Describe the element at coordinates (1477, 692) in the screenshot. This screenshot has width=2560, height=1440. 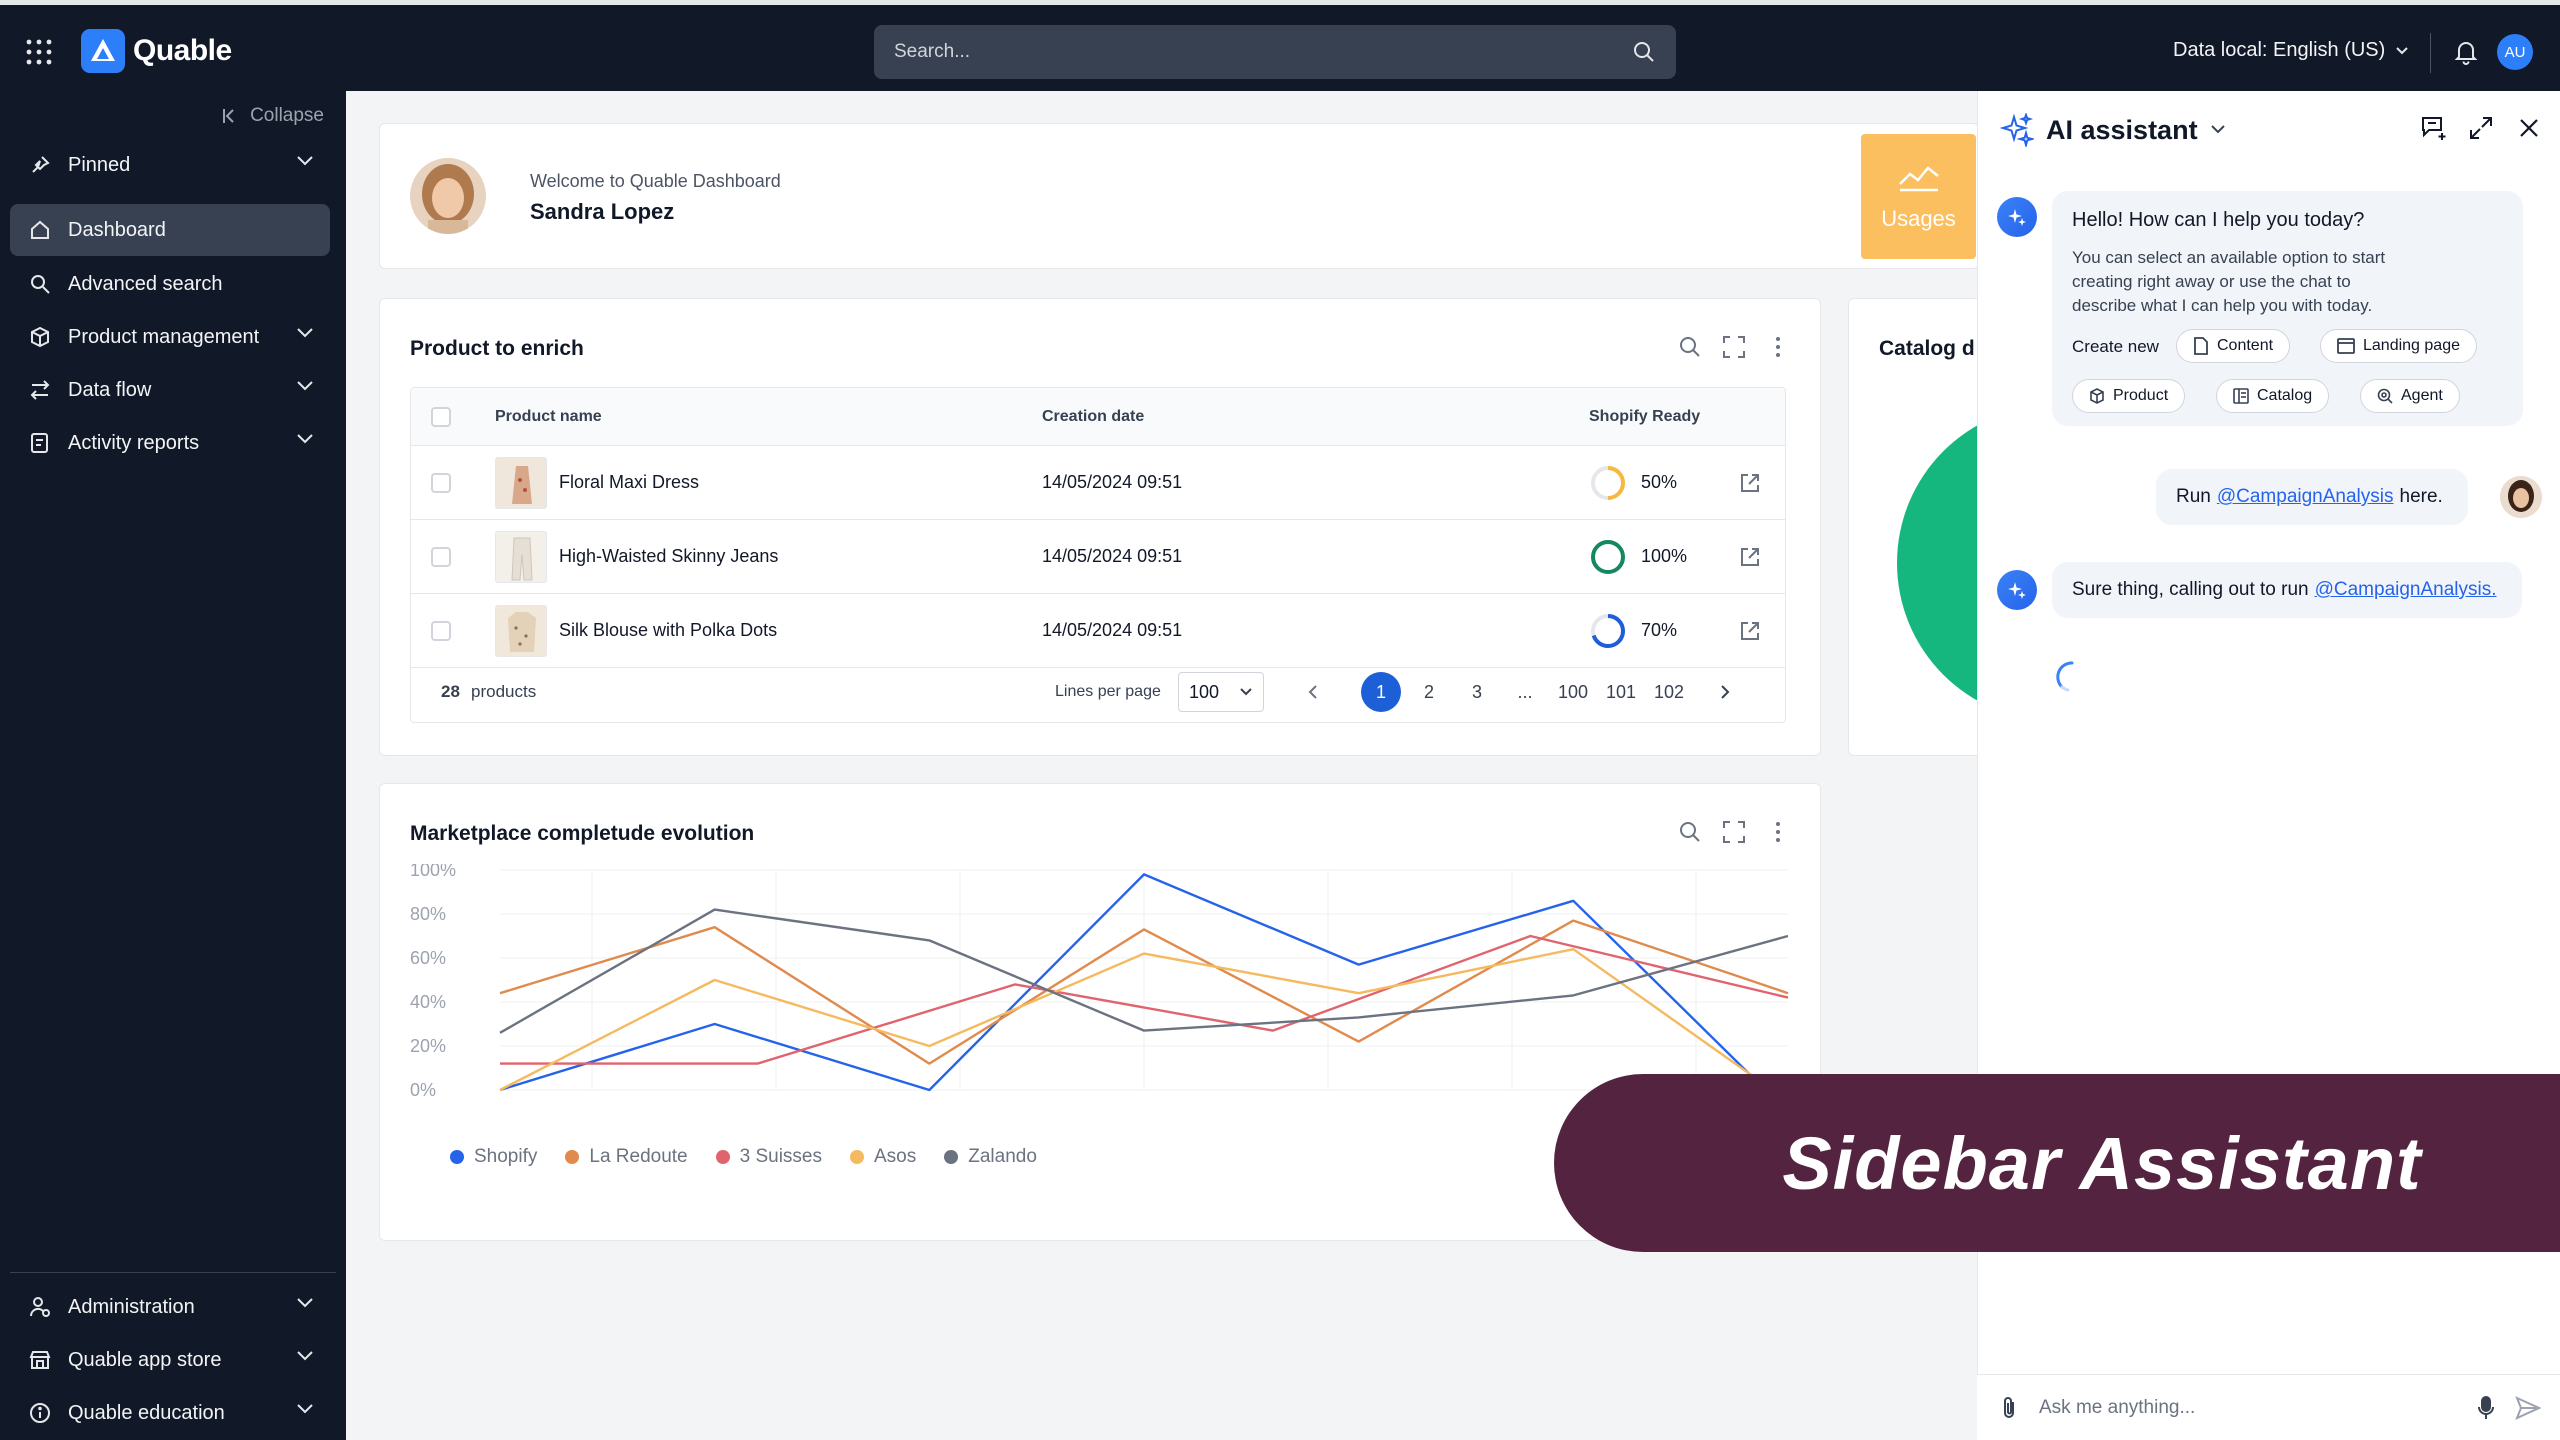
I see `page-button: 3` at that location.